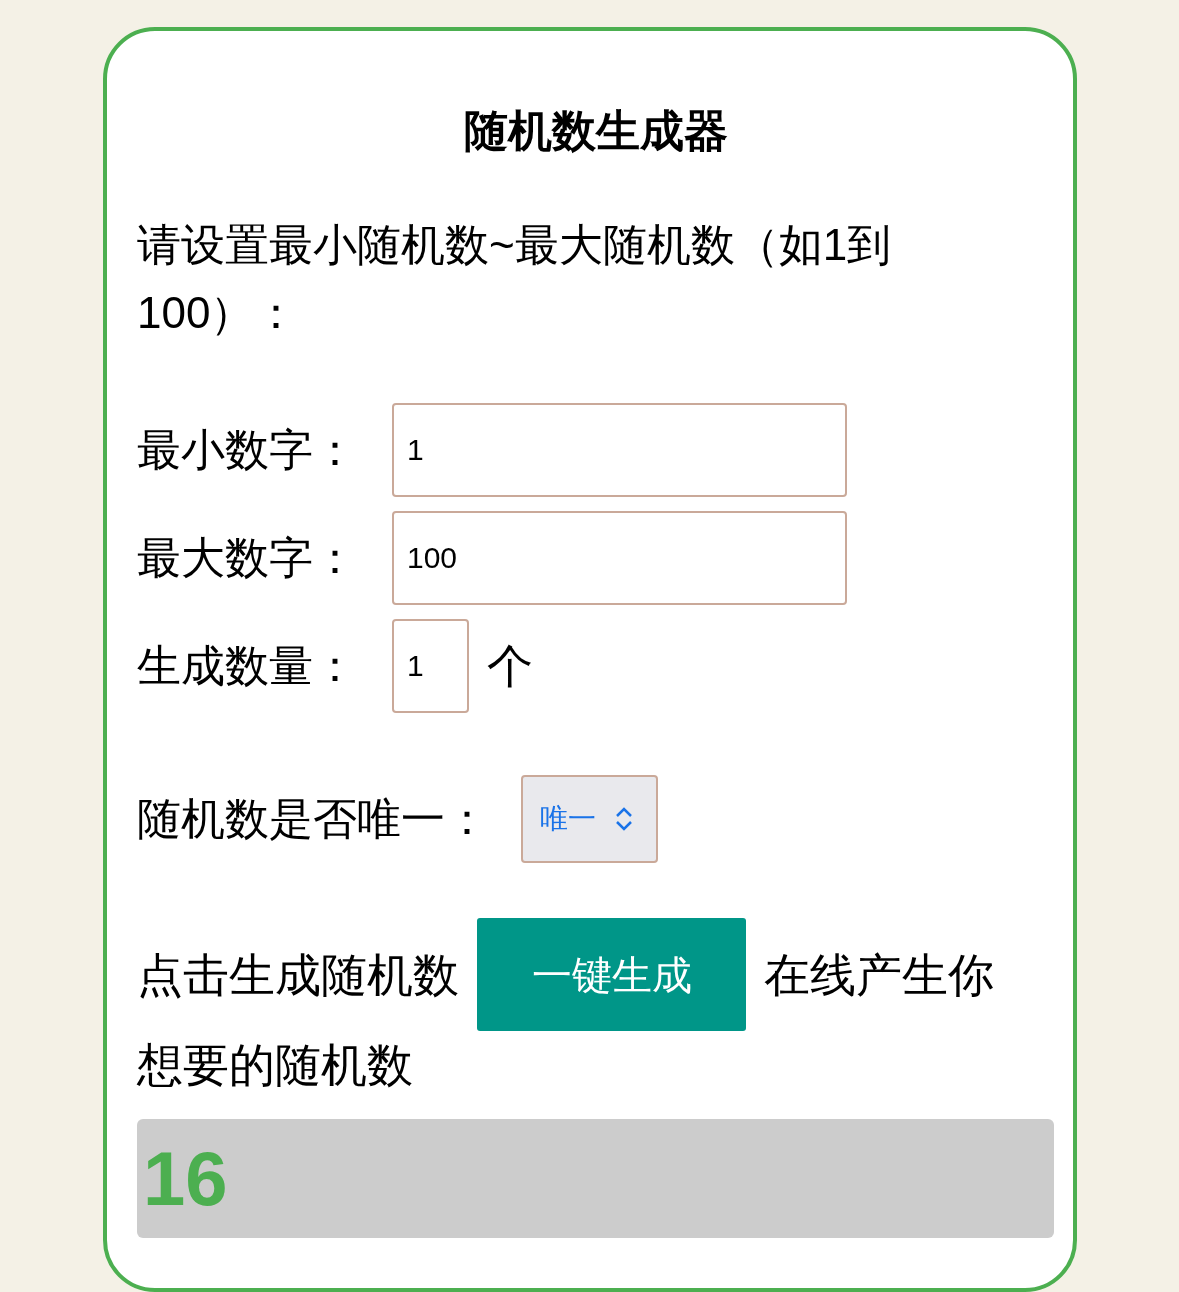  Describe the element at coordinates (247, 558) in the screenshot. I see `field-label: 最大数字：` at that location.